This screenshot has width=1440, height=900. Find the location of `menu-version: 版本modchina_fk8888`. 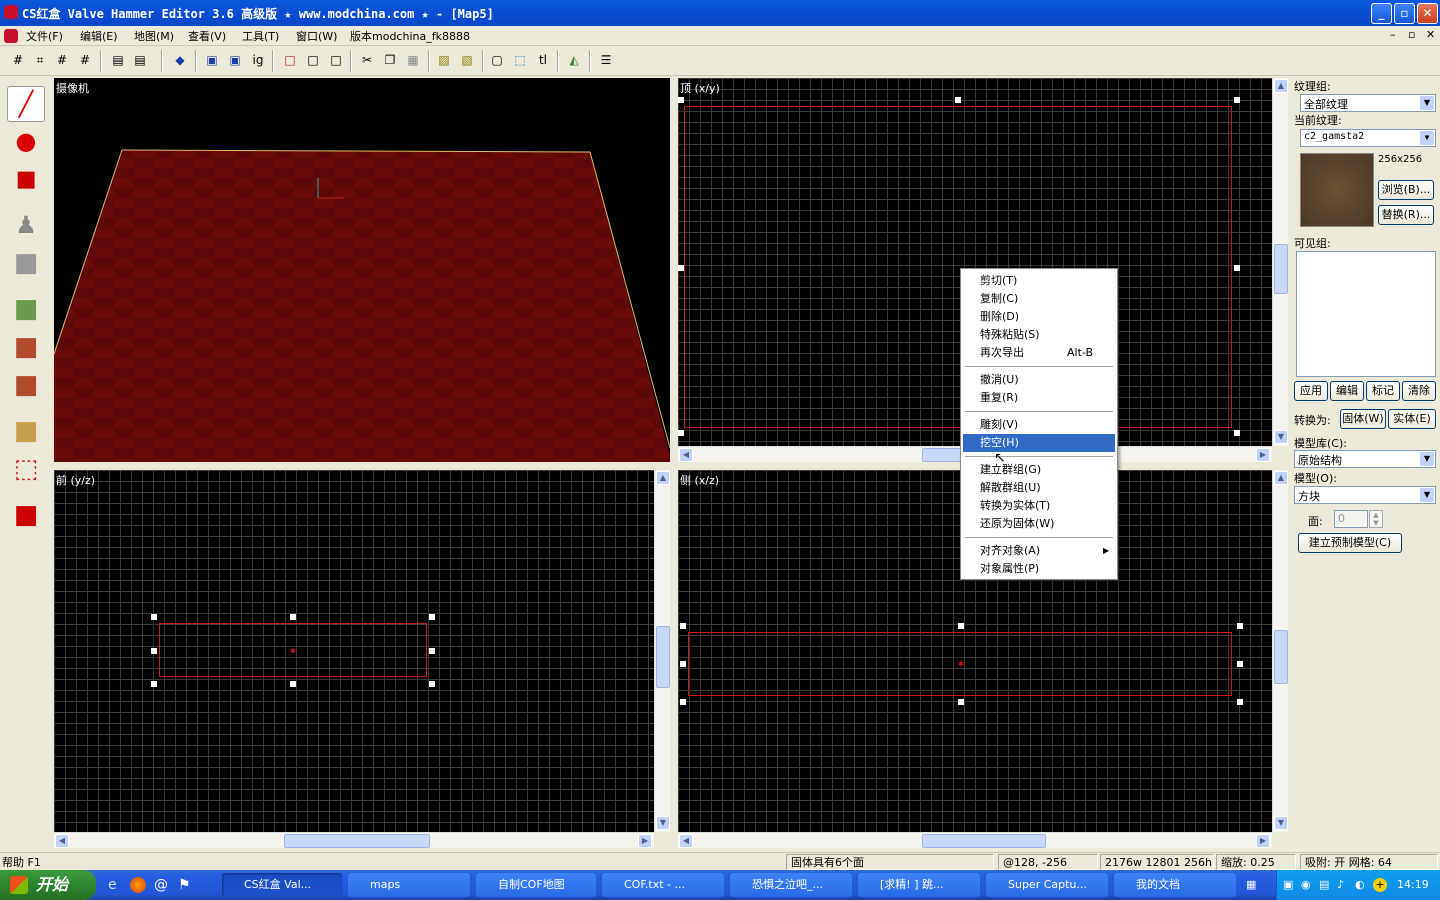

menu-version: 版本modchina_fk8888 is located at coordinates (410, 36).